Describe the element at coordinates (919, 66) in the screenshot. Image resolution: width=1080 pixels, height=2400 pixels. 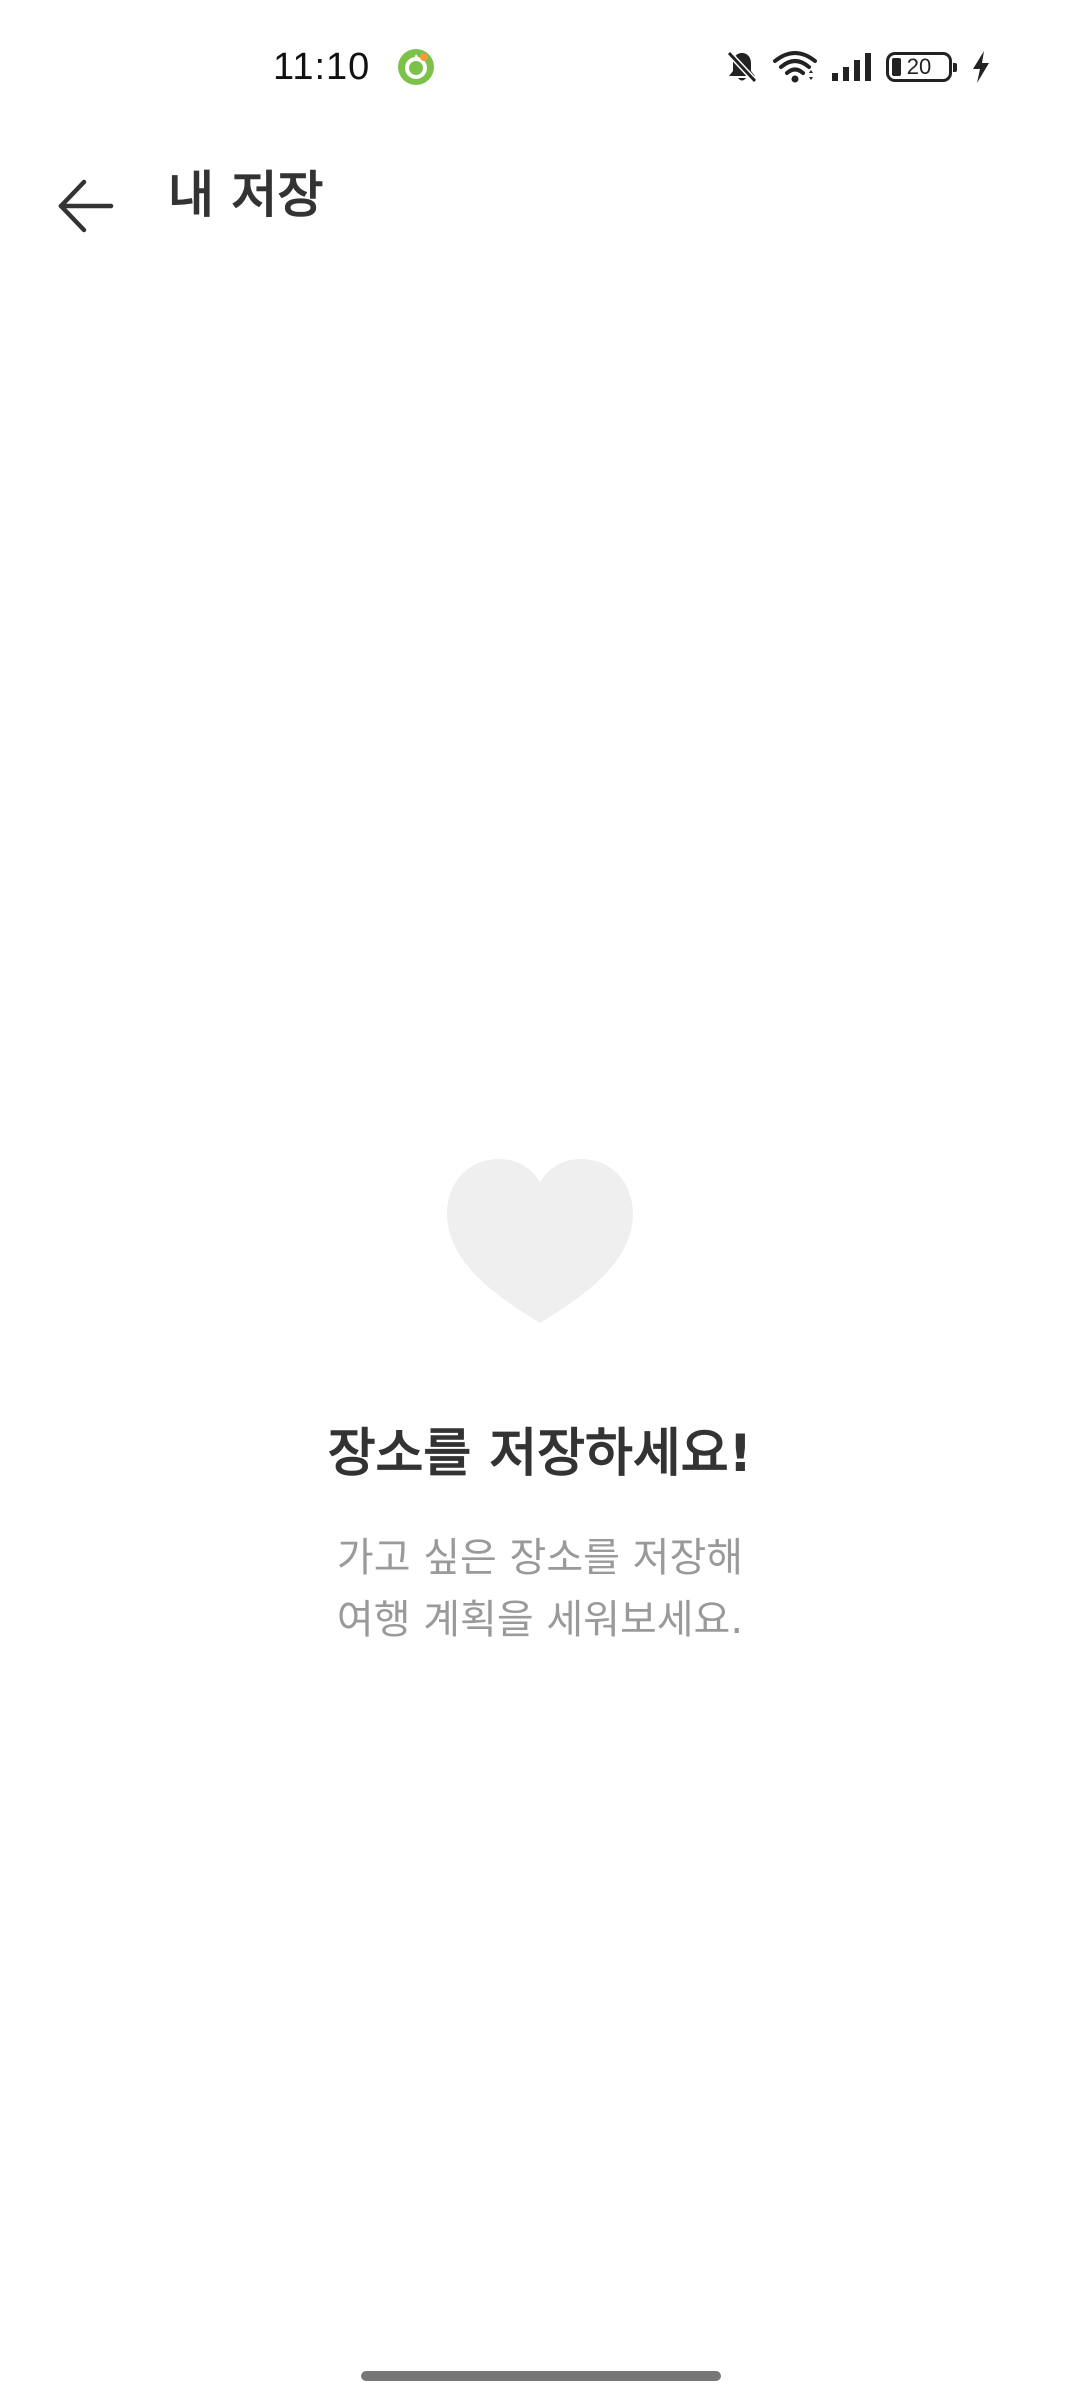
I see `battery-level: 20` at that location.